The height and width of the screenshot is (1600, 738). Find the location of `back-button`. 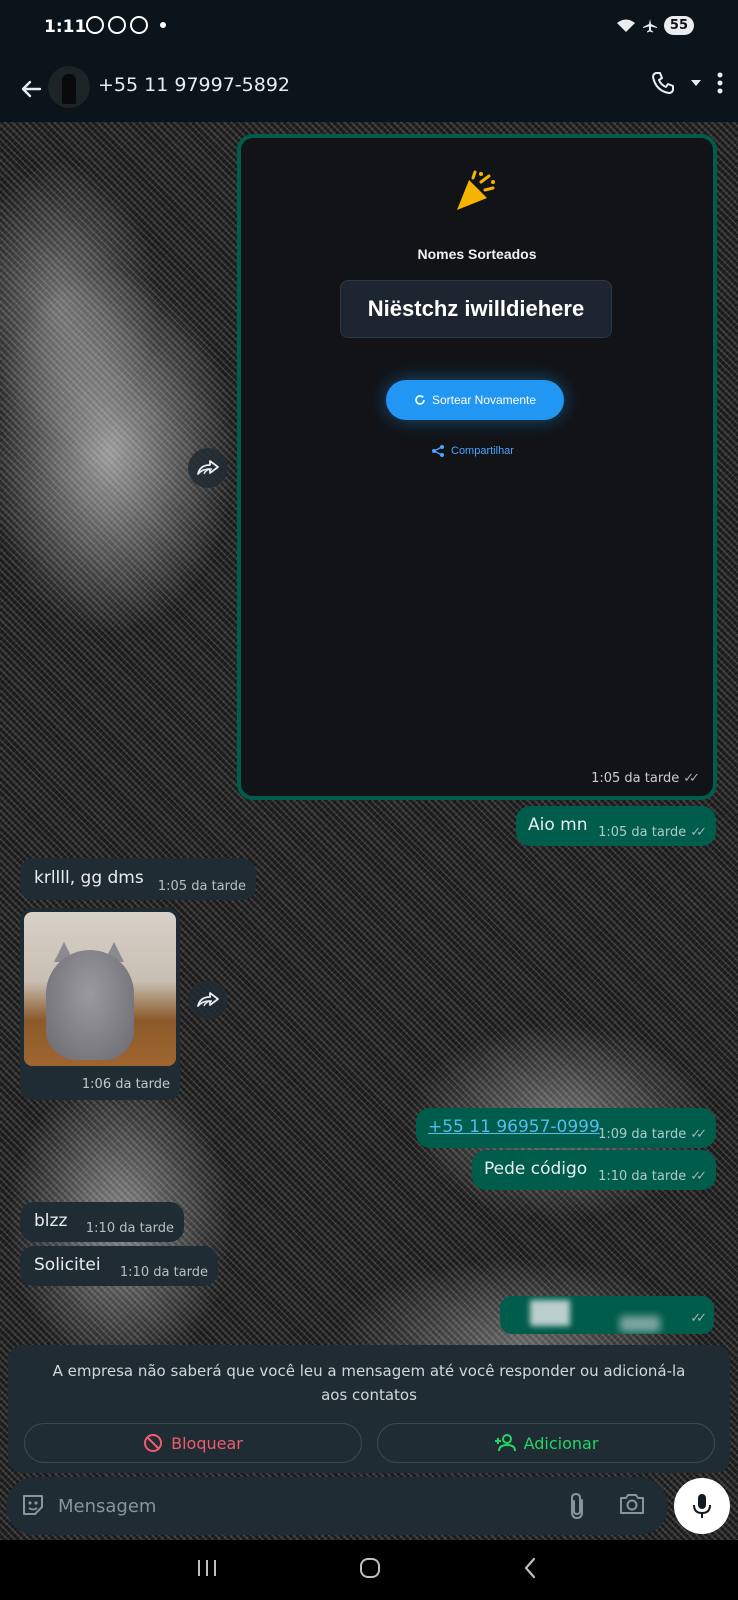

back-button is located at coordinates (31, 89).